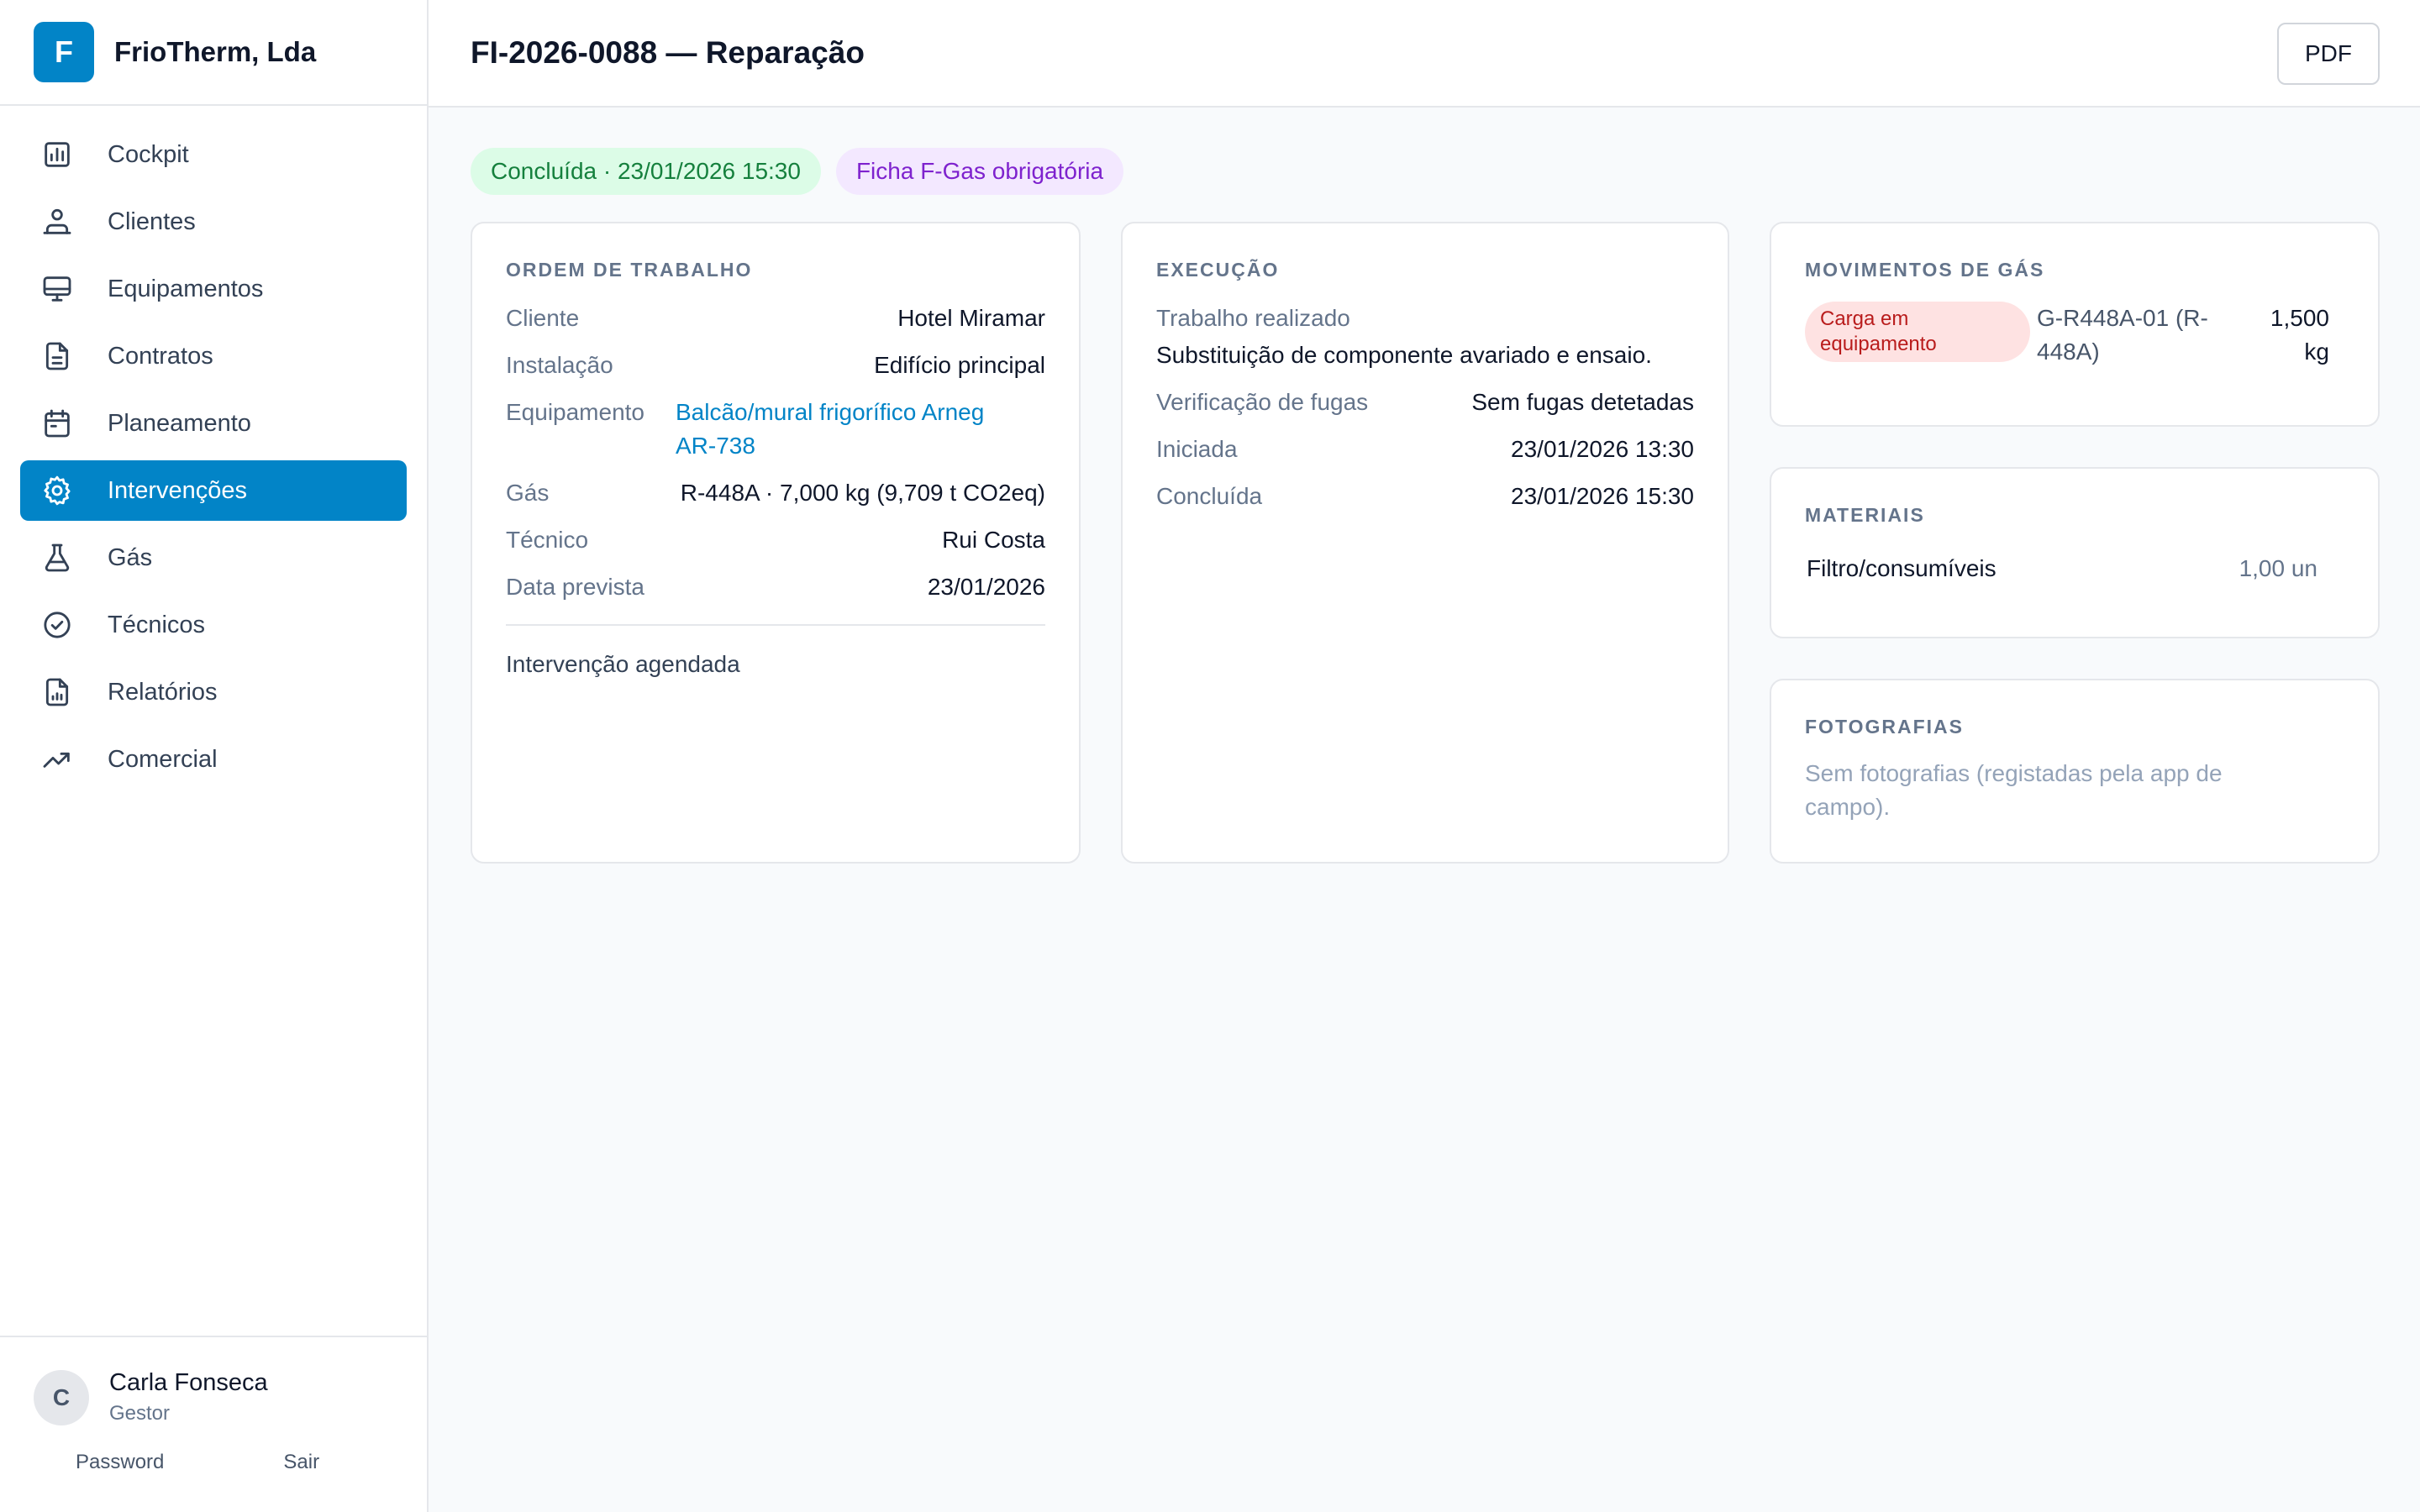 The width and height of the screenshot is (2420, 1512). I want to click on sidebar-item-label: Intervenções, so click(178, 490).